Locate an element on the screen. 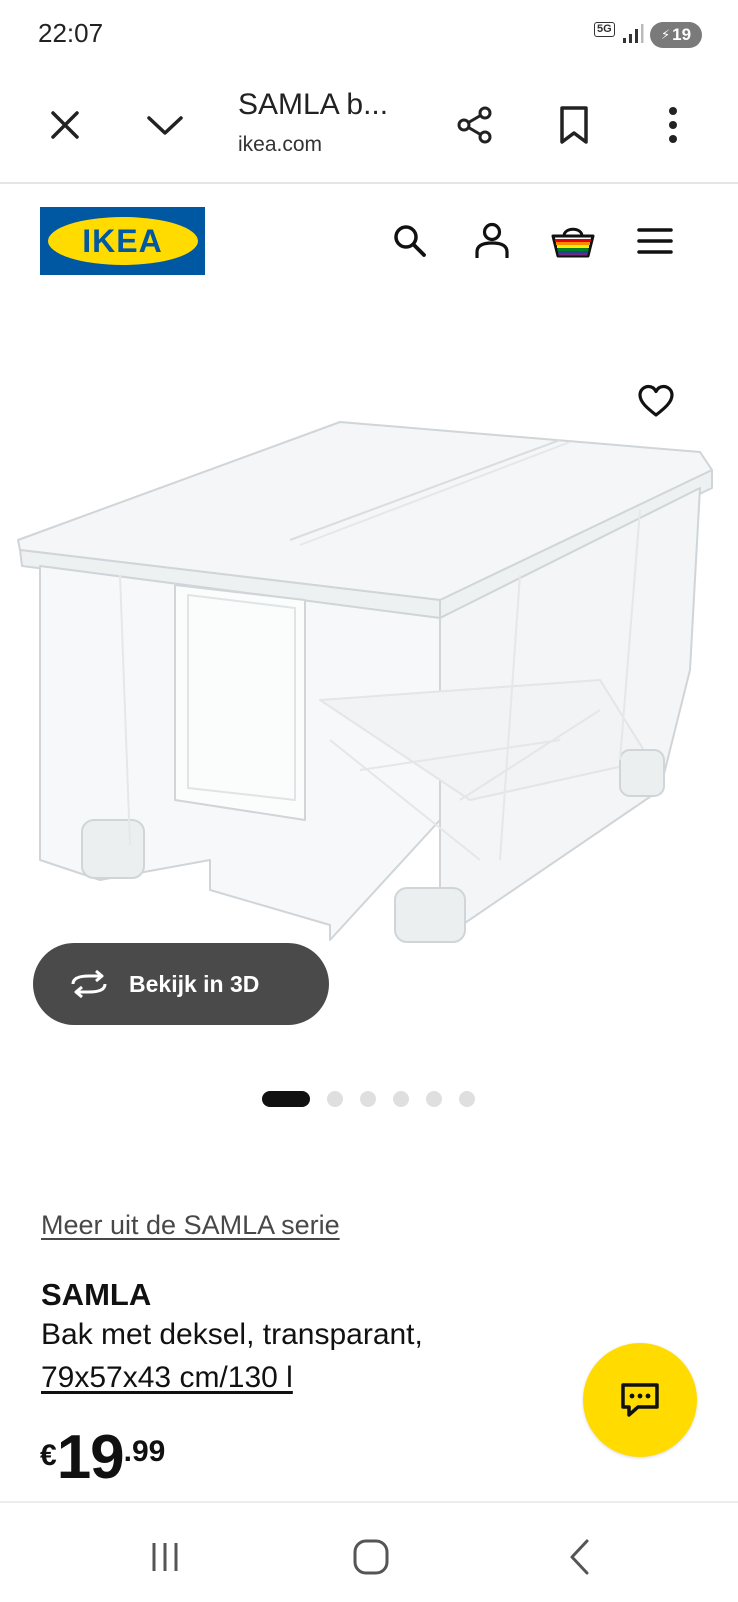 Image resolution: width=738 pixels, height=1602 pixels. close-icon is located at coordinates (65, 125).